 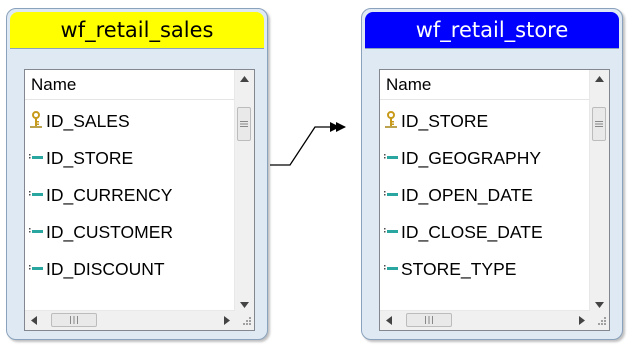 I want to click on scroll-left-arrow-icon, so click(x=388, y=320).